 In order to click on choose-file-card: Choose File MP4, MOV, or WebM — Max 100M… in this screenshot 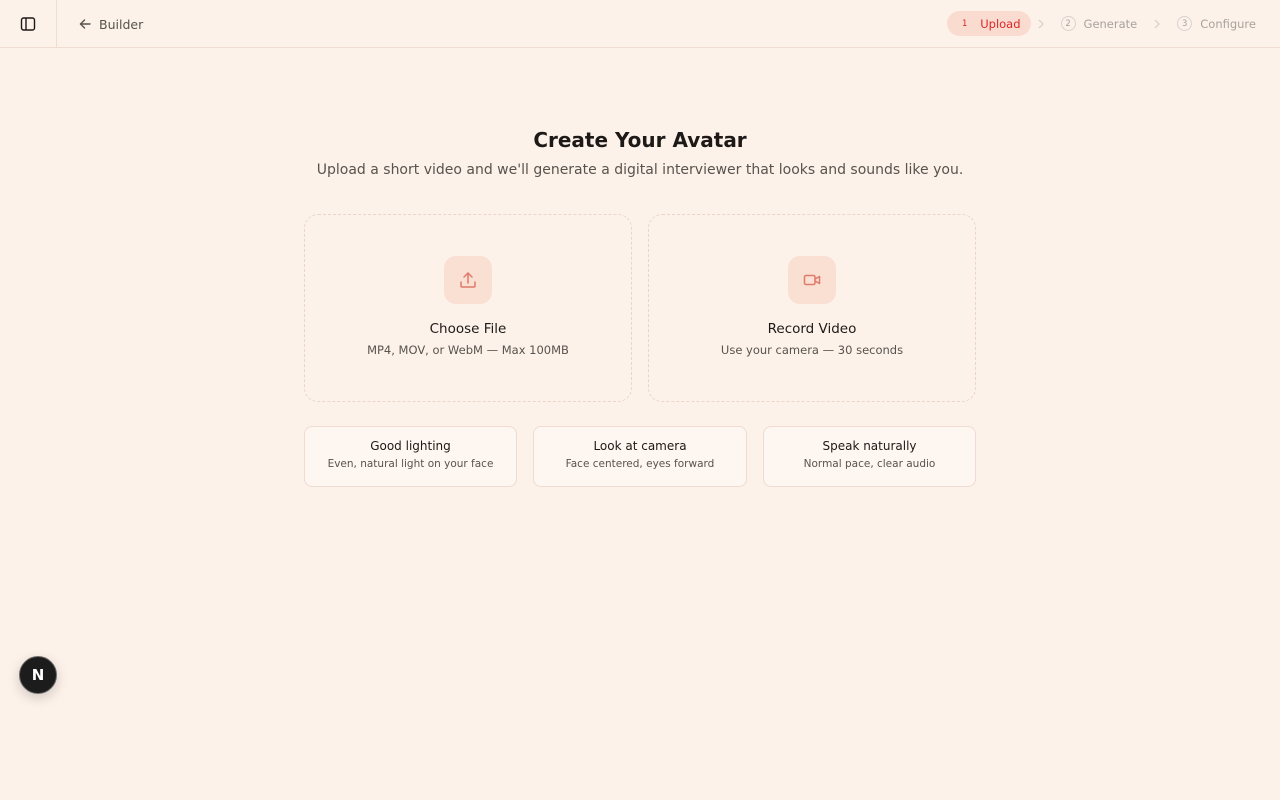, I will do `click(468, 308)`.